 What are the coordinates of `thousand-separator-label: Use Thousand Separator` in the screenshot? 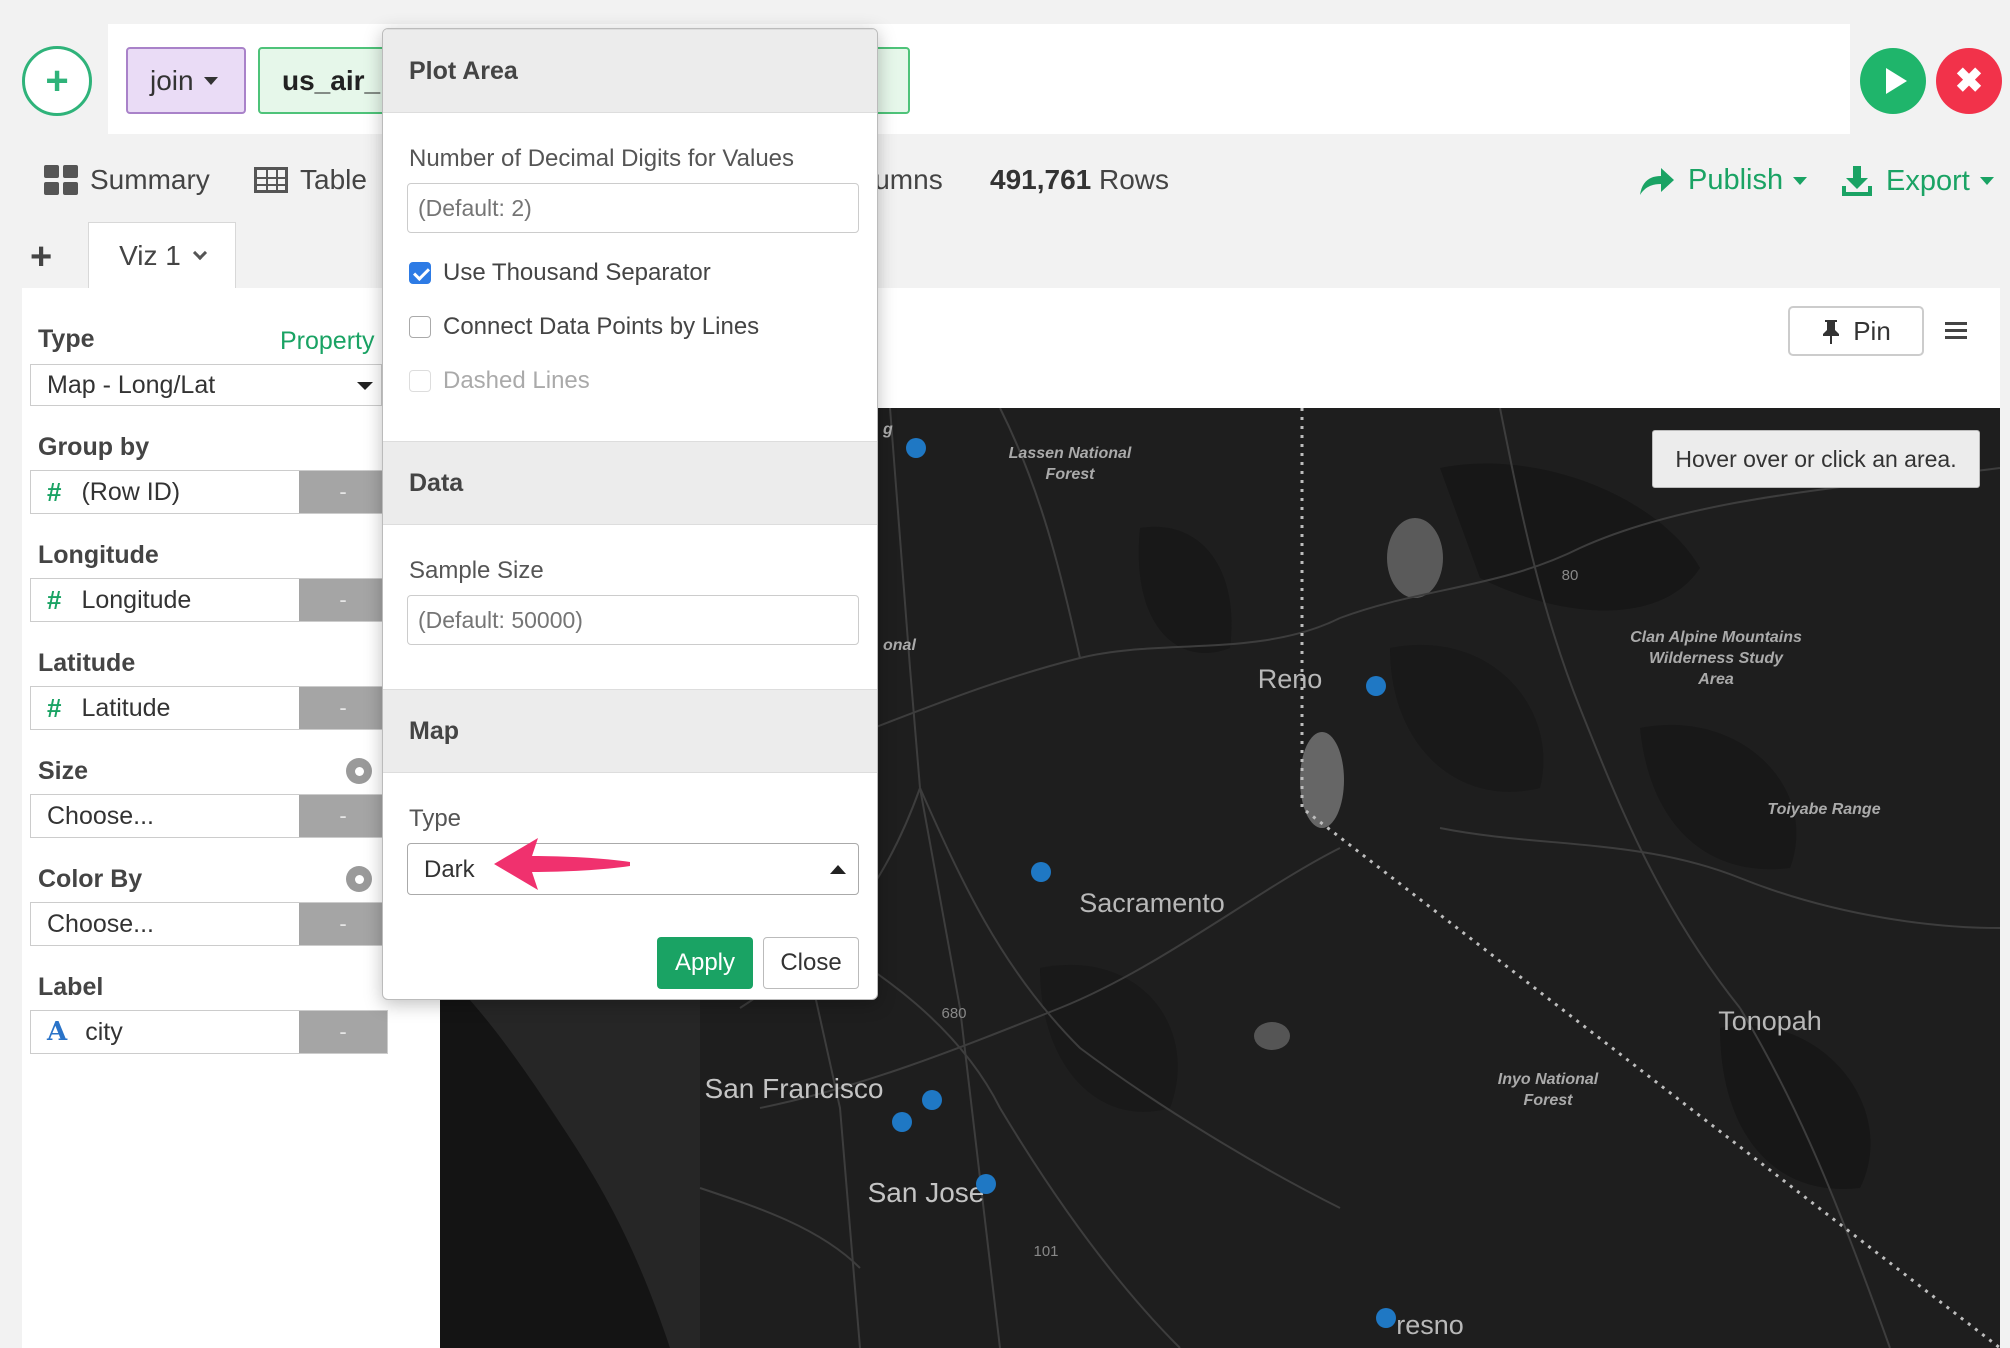 It's located at (577, 272).